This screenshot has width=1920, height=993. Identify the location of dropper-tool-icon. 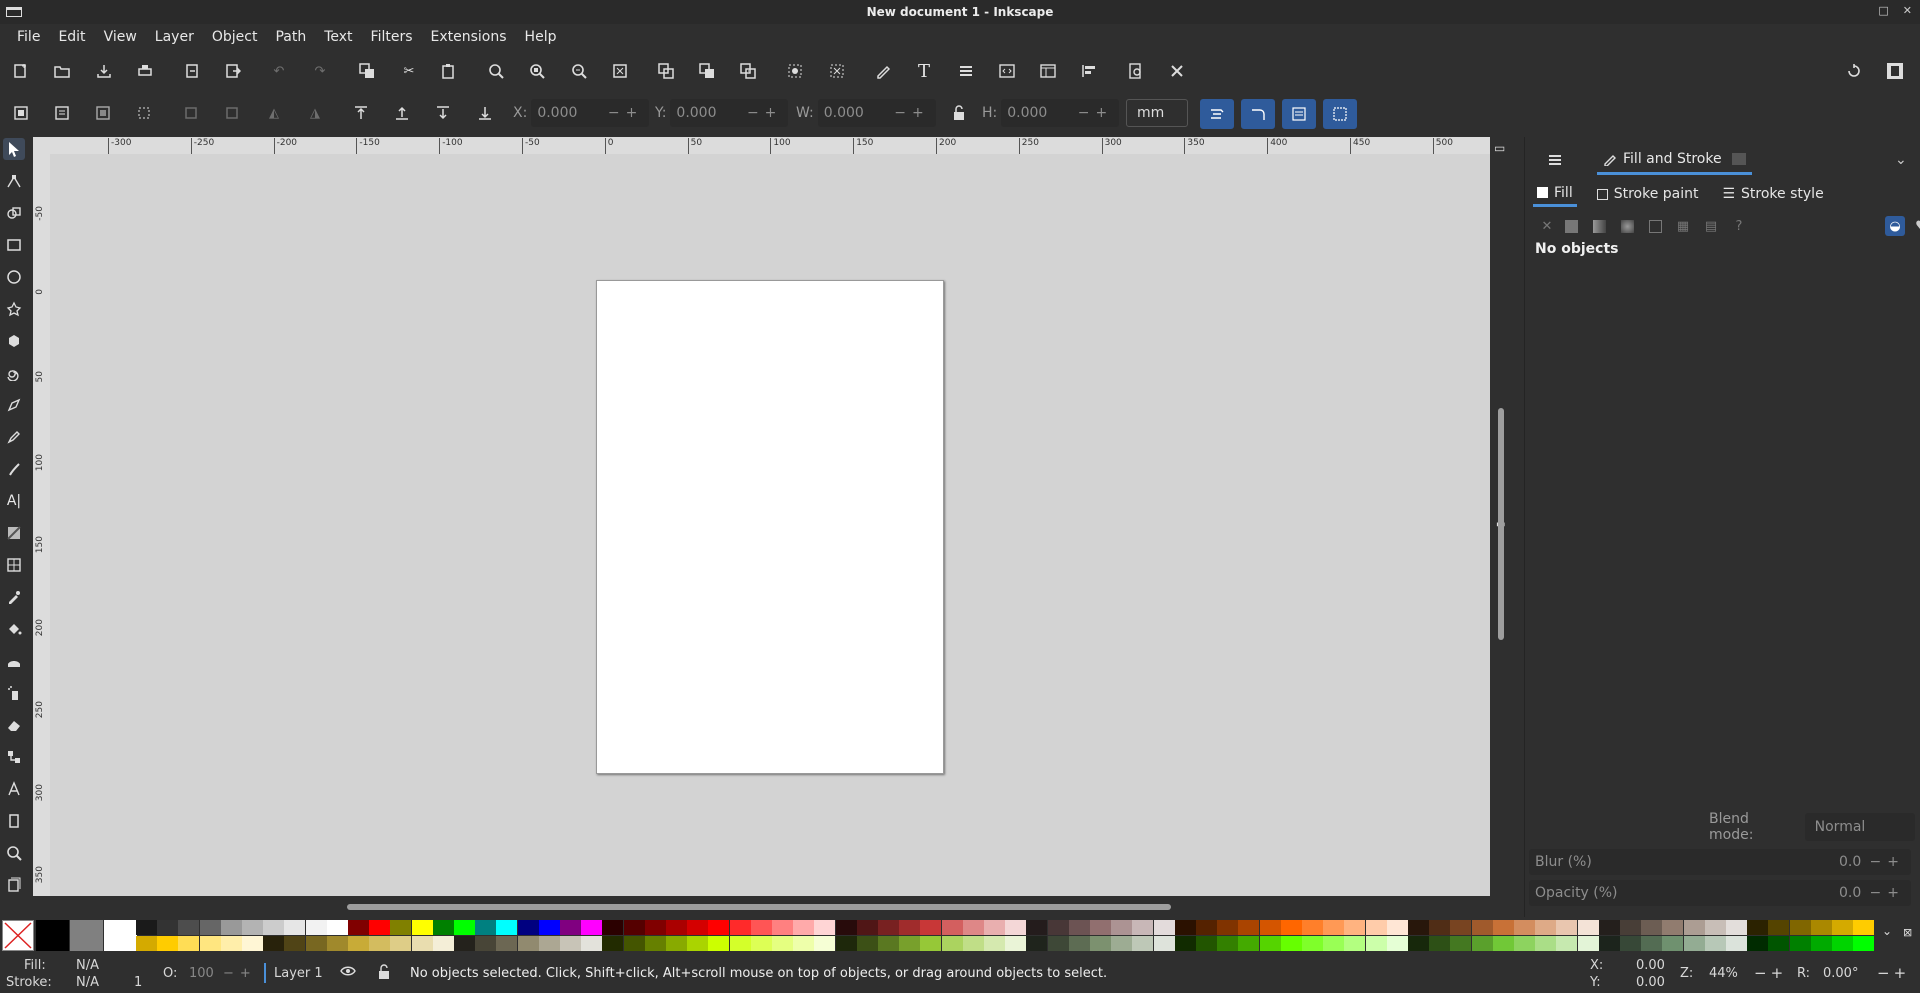
(14, 597).